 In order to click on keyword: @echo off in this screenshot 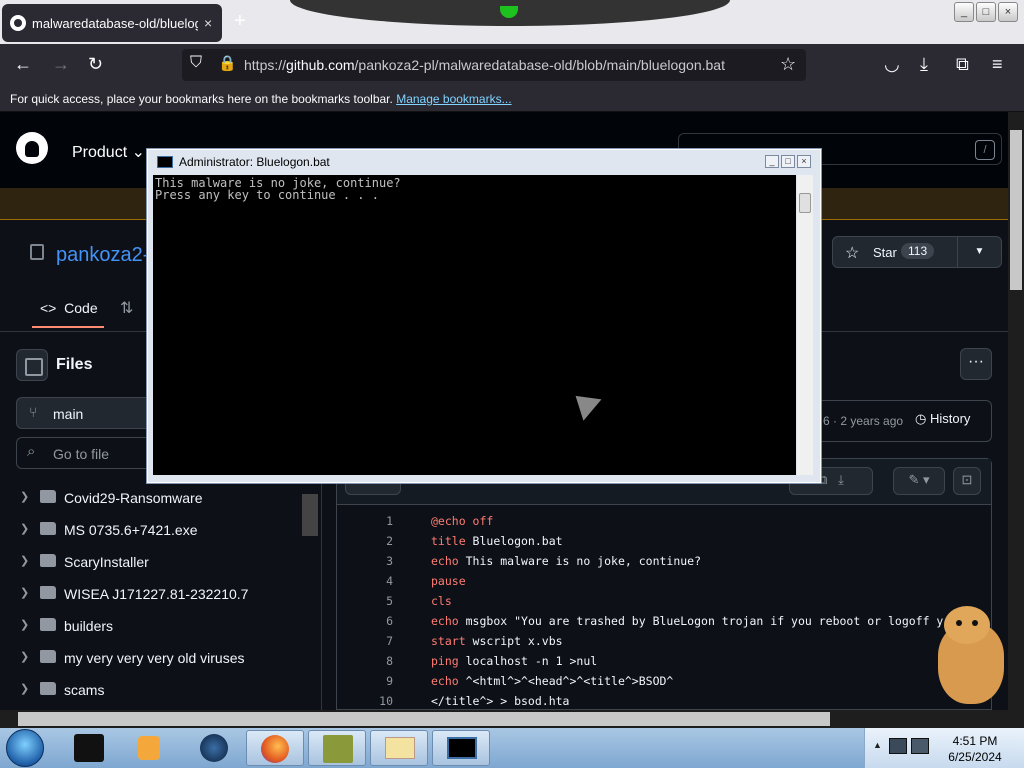, I will do `click(462, 521)`.